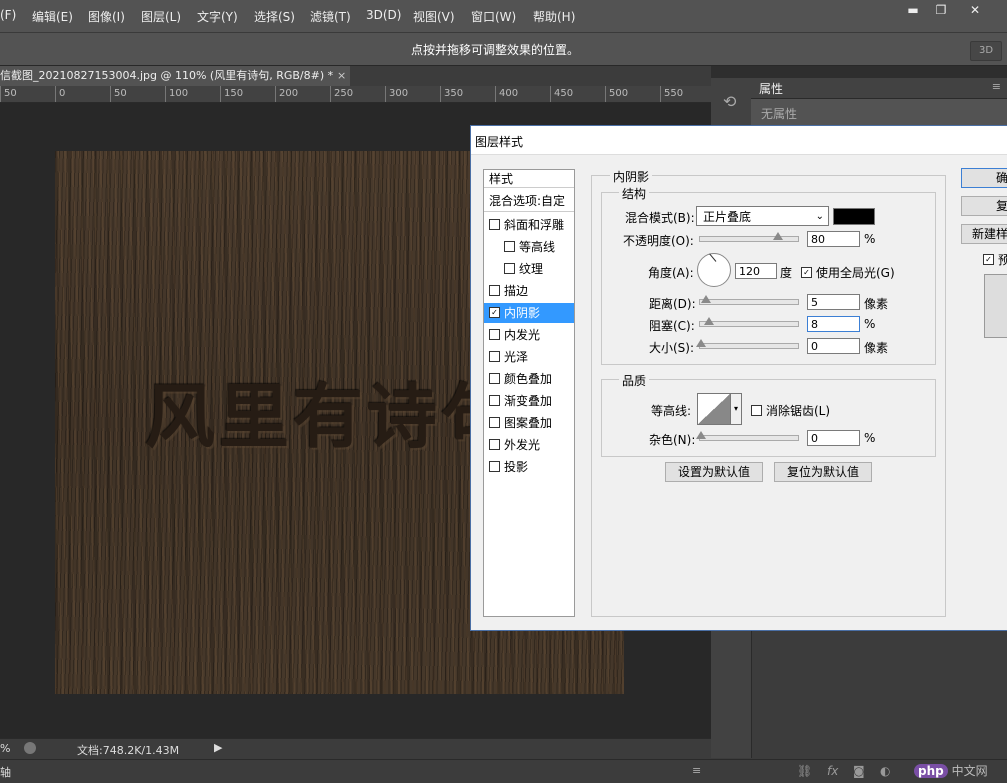 The width and height of the screenshot is (1007, 783). What do you see at coordinates (529, 225) in the screenshot?
I see `style-item: 斜面和浮雕` at bounding box center [529, 225].